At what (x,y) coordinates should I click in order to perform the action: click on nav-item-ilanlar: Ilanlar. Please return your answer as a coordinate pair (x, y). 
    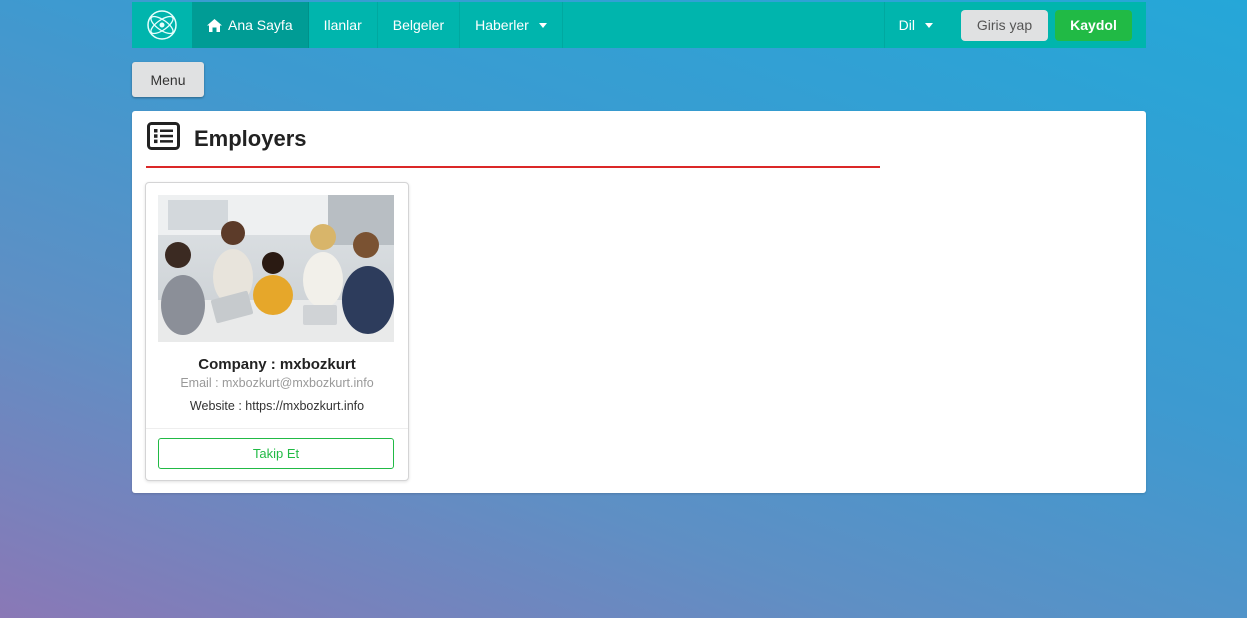
    Looking at the image, I should click on (343, 25).